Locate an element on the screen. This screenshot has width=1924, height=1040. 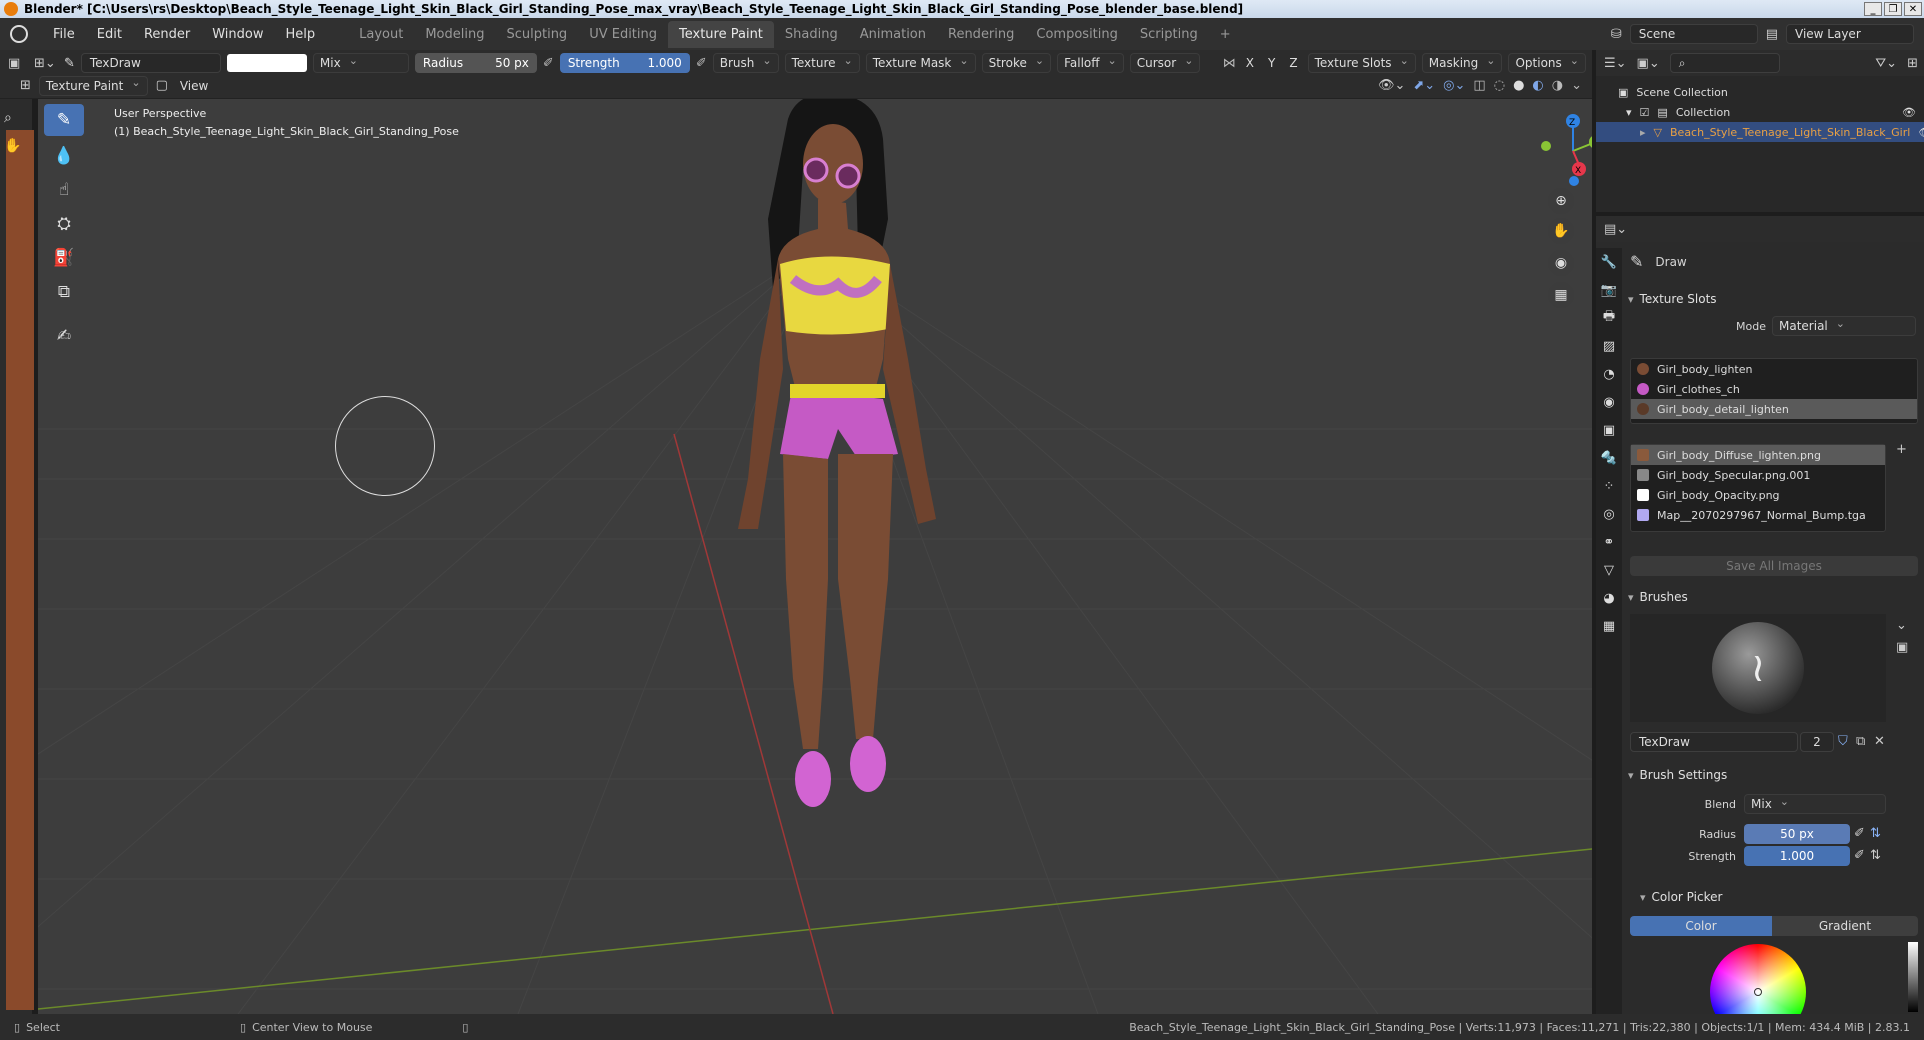
pan-view-icon: ✋ is located at coordinates (1561, 231).